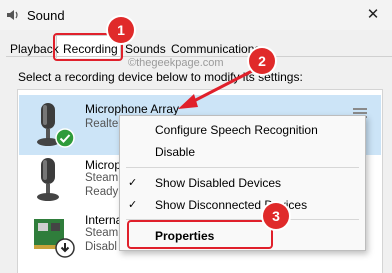 This screenshot has height=273, width=392. I want to click on device-vendor: Realte, so click(102, 124).